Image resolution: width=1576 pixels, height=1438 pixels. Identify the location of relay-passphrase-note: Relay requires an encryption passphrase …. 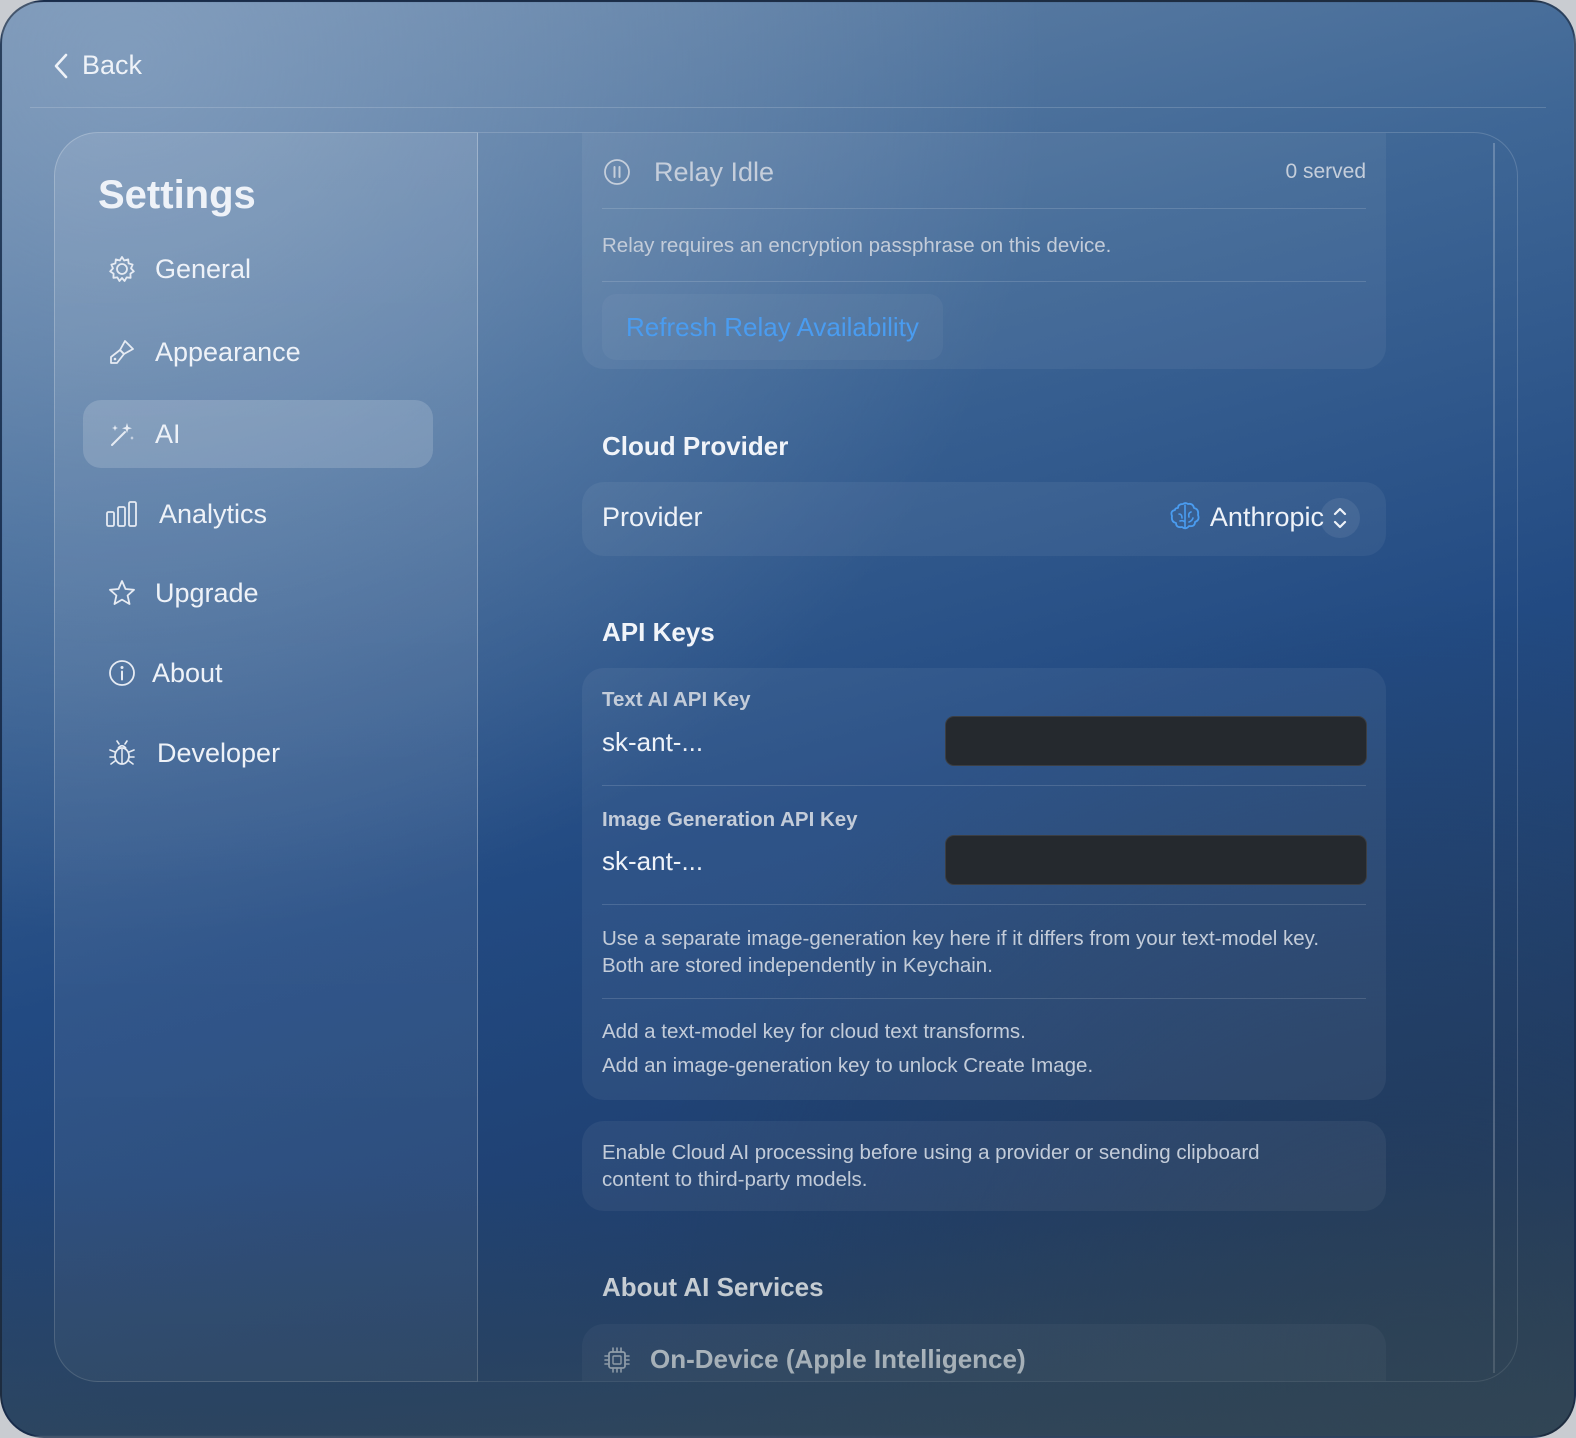
(857, 245).